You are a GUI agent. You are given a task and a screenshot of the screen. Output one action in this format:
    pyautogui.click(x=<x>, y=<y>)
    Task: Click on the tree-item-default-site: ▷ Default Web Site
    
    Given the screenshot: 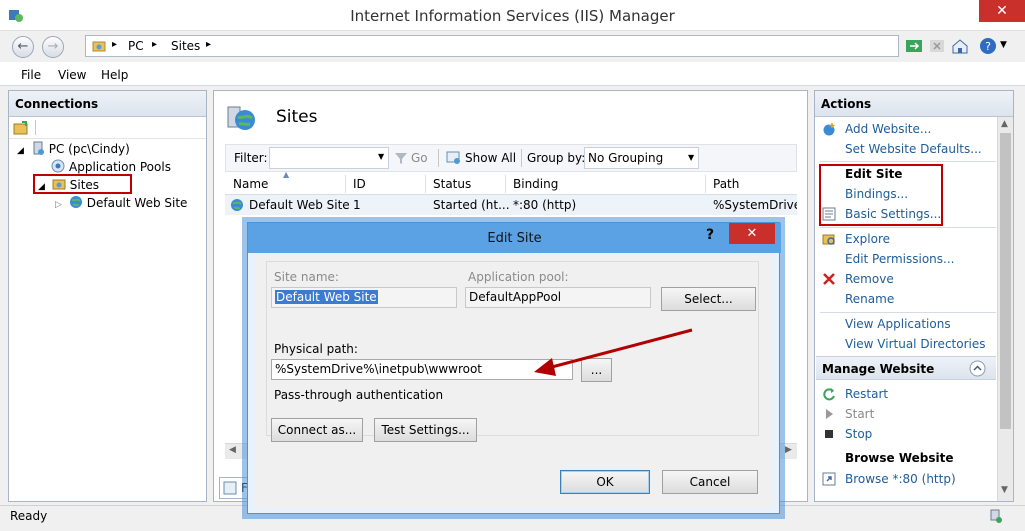 What is the action you would take?
    pyautogui.click(x=121, y=204)
    